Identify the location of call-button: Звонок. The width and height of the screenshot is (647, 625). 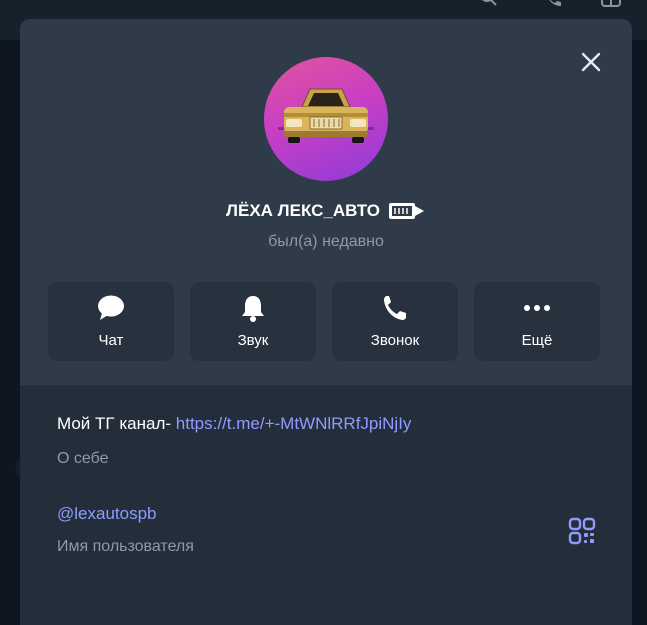
(395, 321).